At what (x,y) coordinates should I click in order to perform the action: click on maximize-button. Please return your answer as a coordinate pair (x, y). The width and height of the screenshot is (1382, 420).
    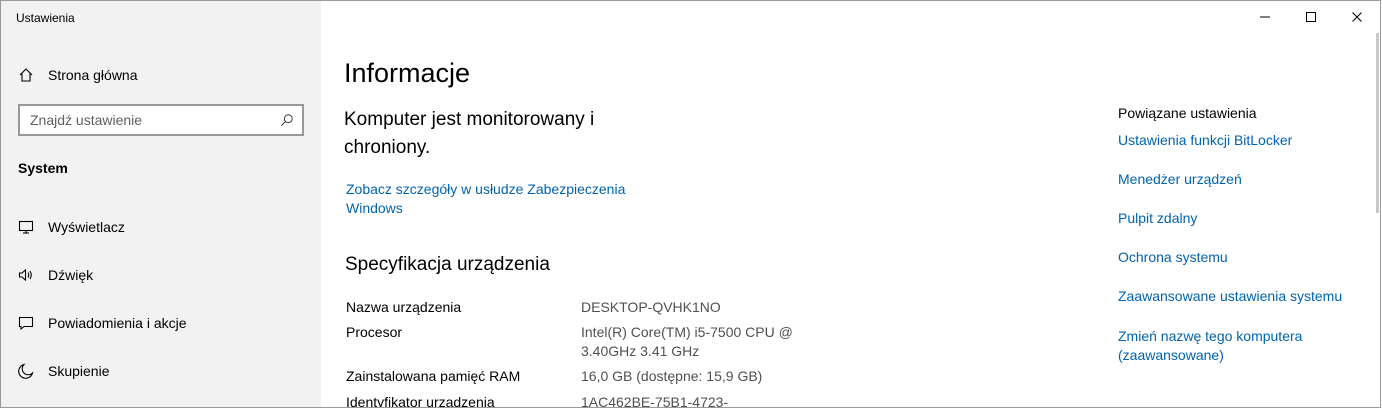
    Looking at the image, I should click on (1311, 17).